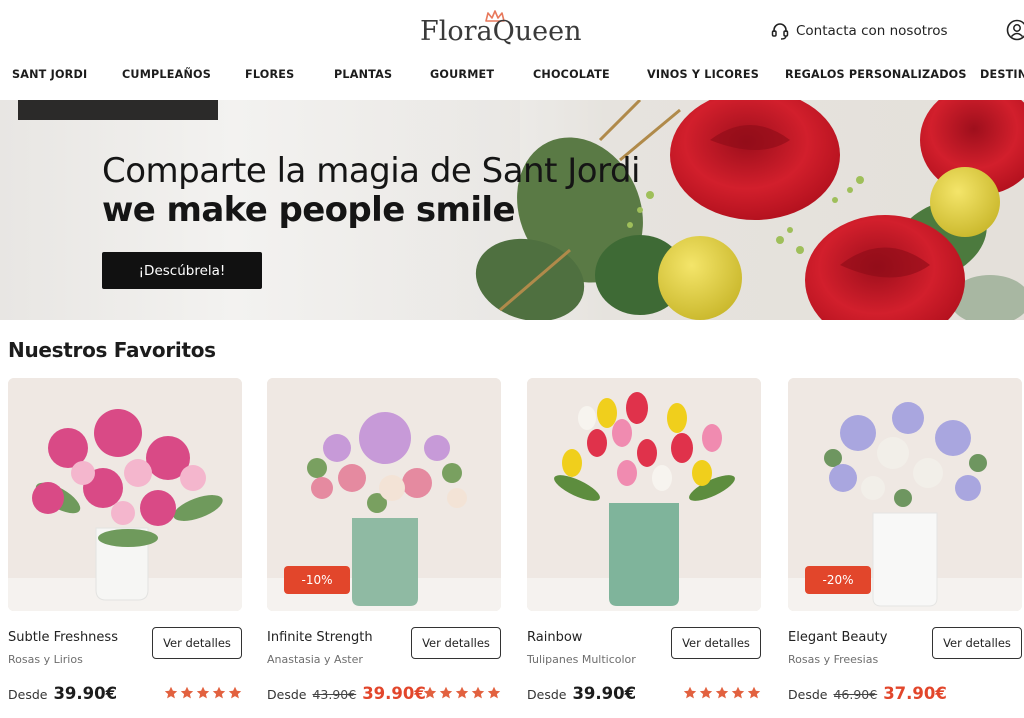 Image resolution: width=1024 pixels, height=718 pixels. Describe the element at coordinates (462, 74) in the screenshot. I see `nav-item-gourmet: GOURMET` at that location.